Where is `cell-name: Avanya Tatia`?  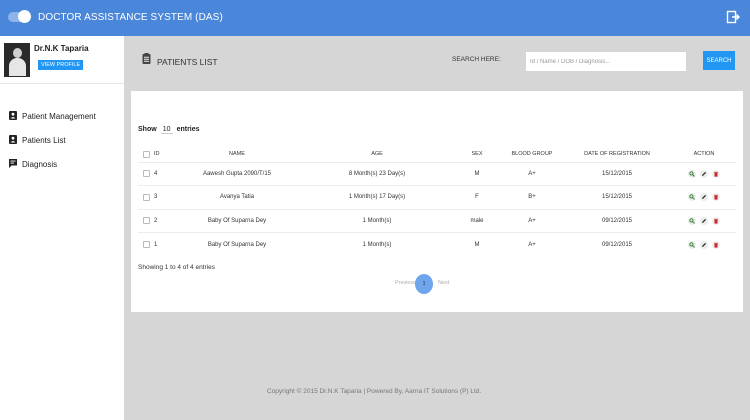 cell-name: Avanya Tatia is located at coordinates (237, 197).